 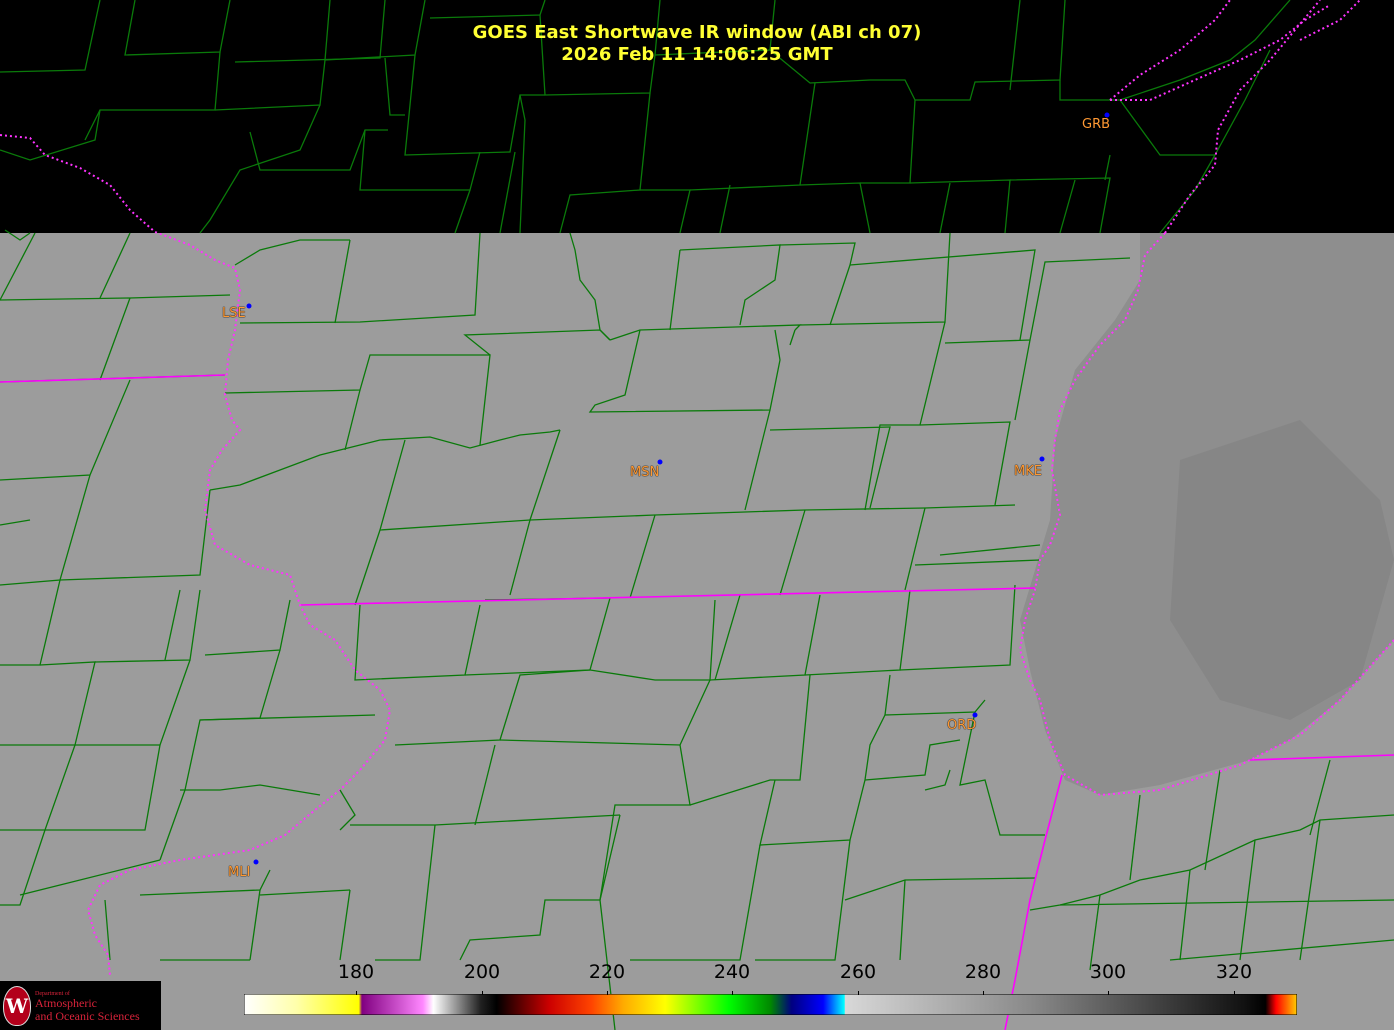 What do you see at coordinates (962, 725) in the screenshot?
I see `station-label-ord: ORD` at bounding box center [962, 725].